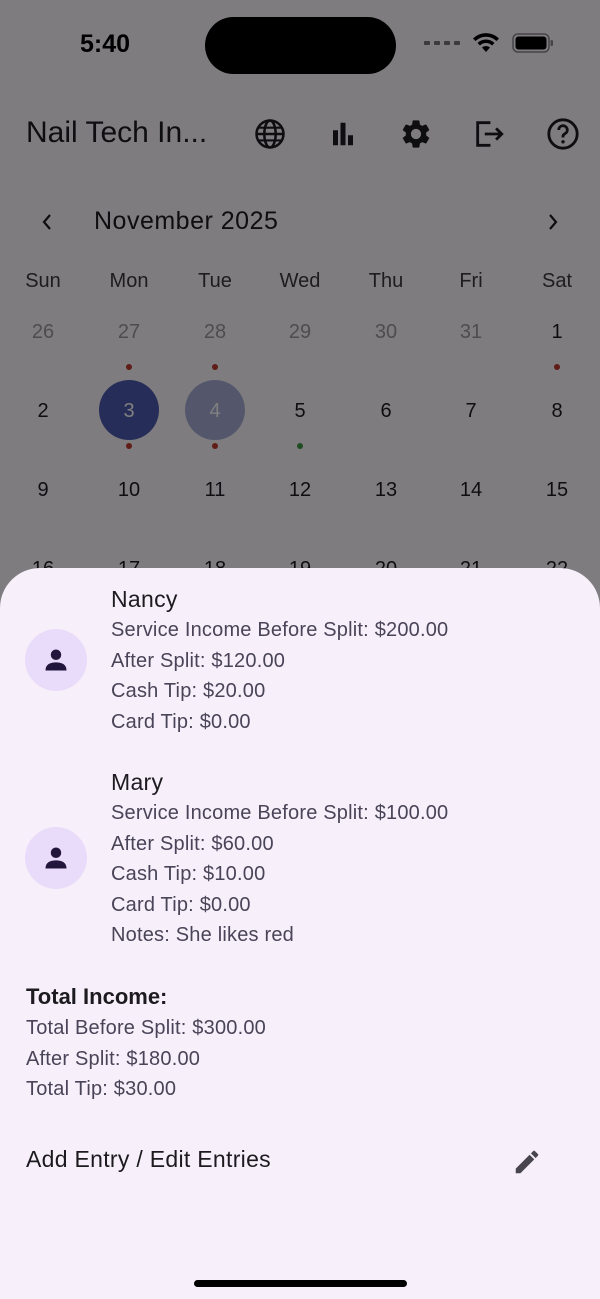 The height and width of the screenshot is (1299, 600). I want to click on add-edit-entries-row: Add Entry / Edit Entries, so click(300, 1161).